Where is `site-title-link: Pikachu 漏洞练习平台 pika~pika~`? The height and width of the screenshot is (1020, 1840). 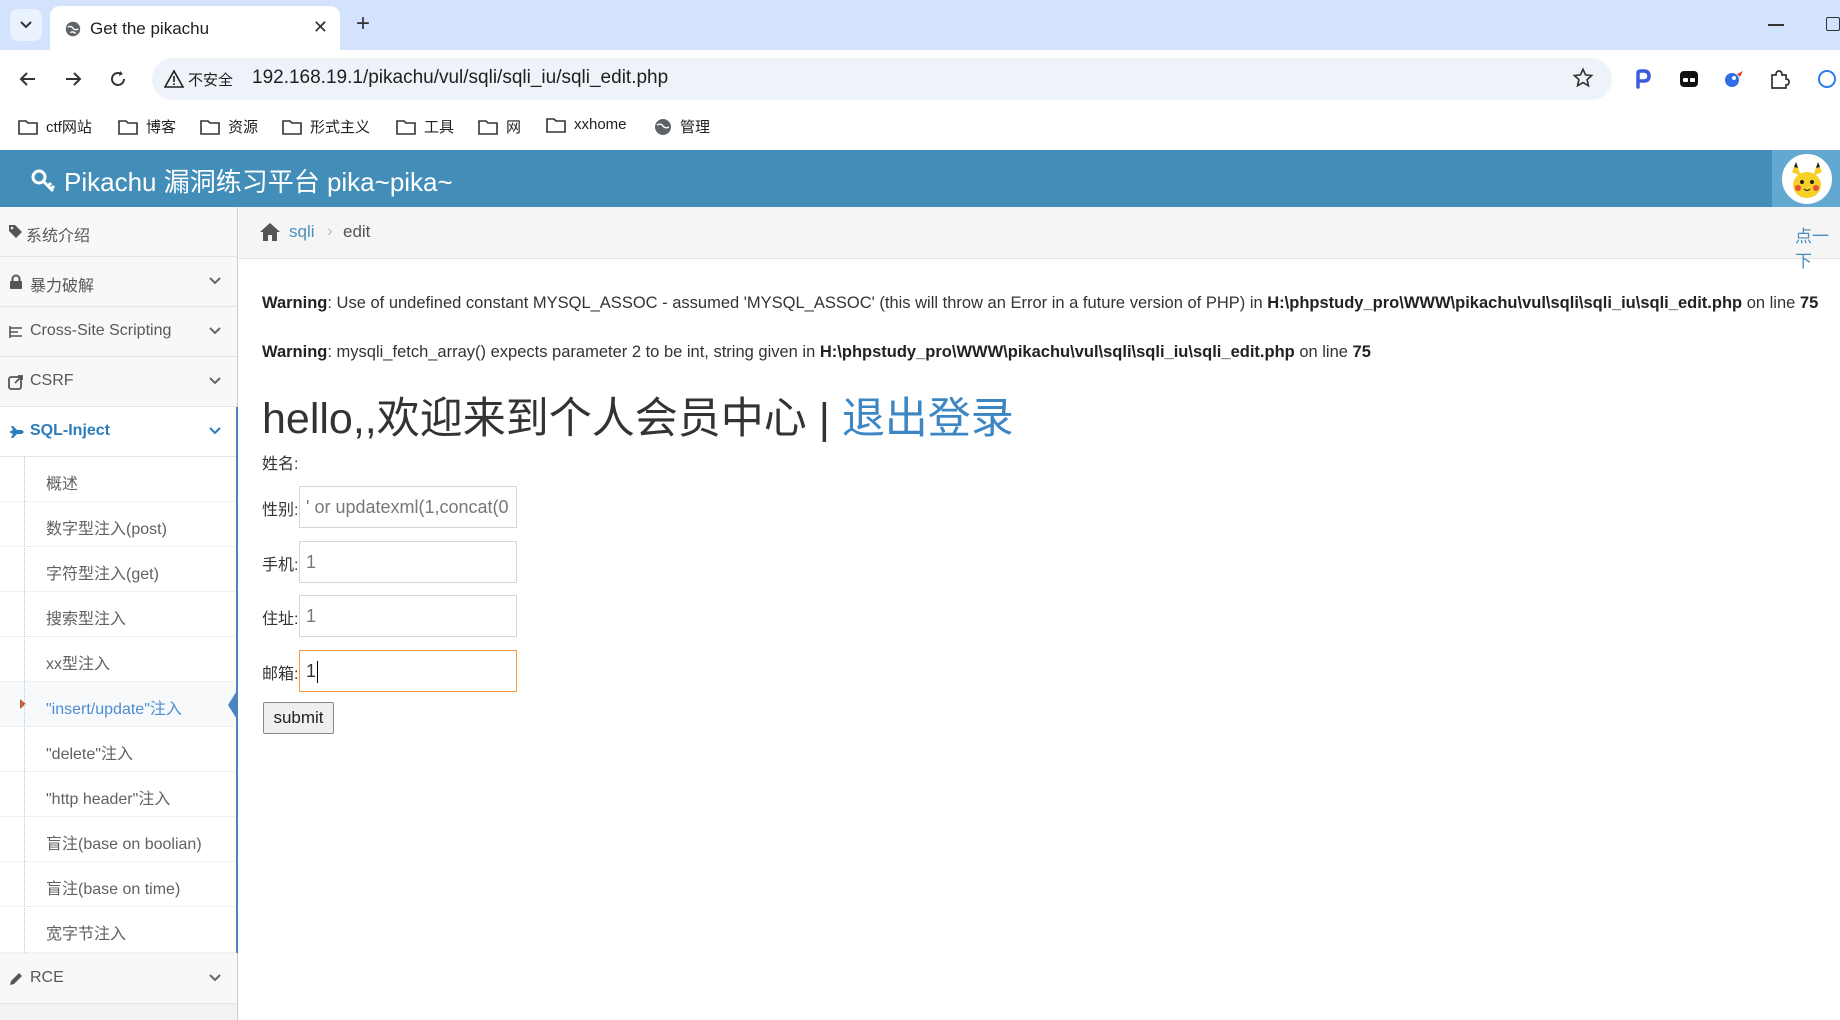
site-title-link: Pikachu 漏洞练习平台 pika~pika~ is located at coordinates (241, 180).